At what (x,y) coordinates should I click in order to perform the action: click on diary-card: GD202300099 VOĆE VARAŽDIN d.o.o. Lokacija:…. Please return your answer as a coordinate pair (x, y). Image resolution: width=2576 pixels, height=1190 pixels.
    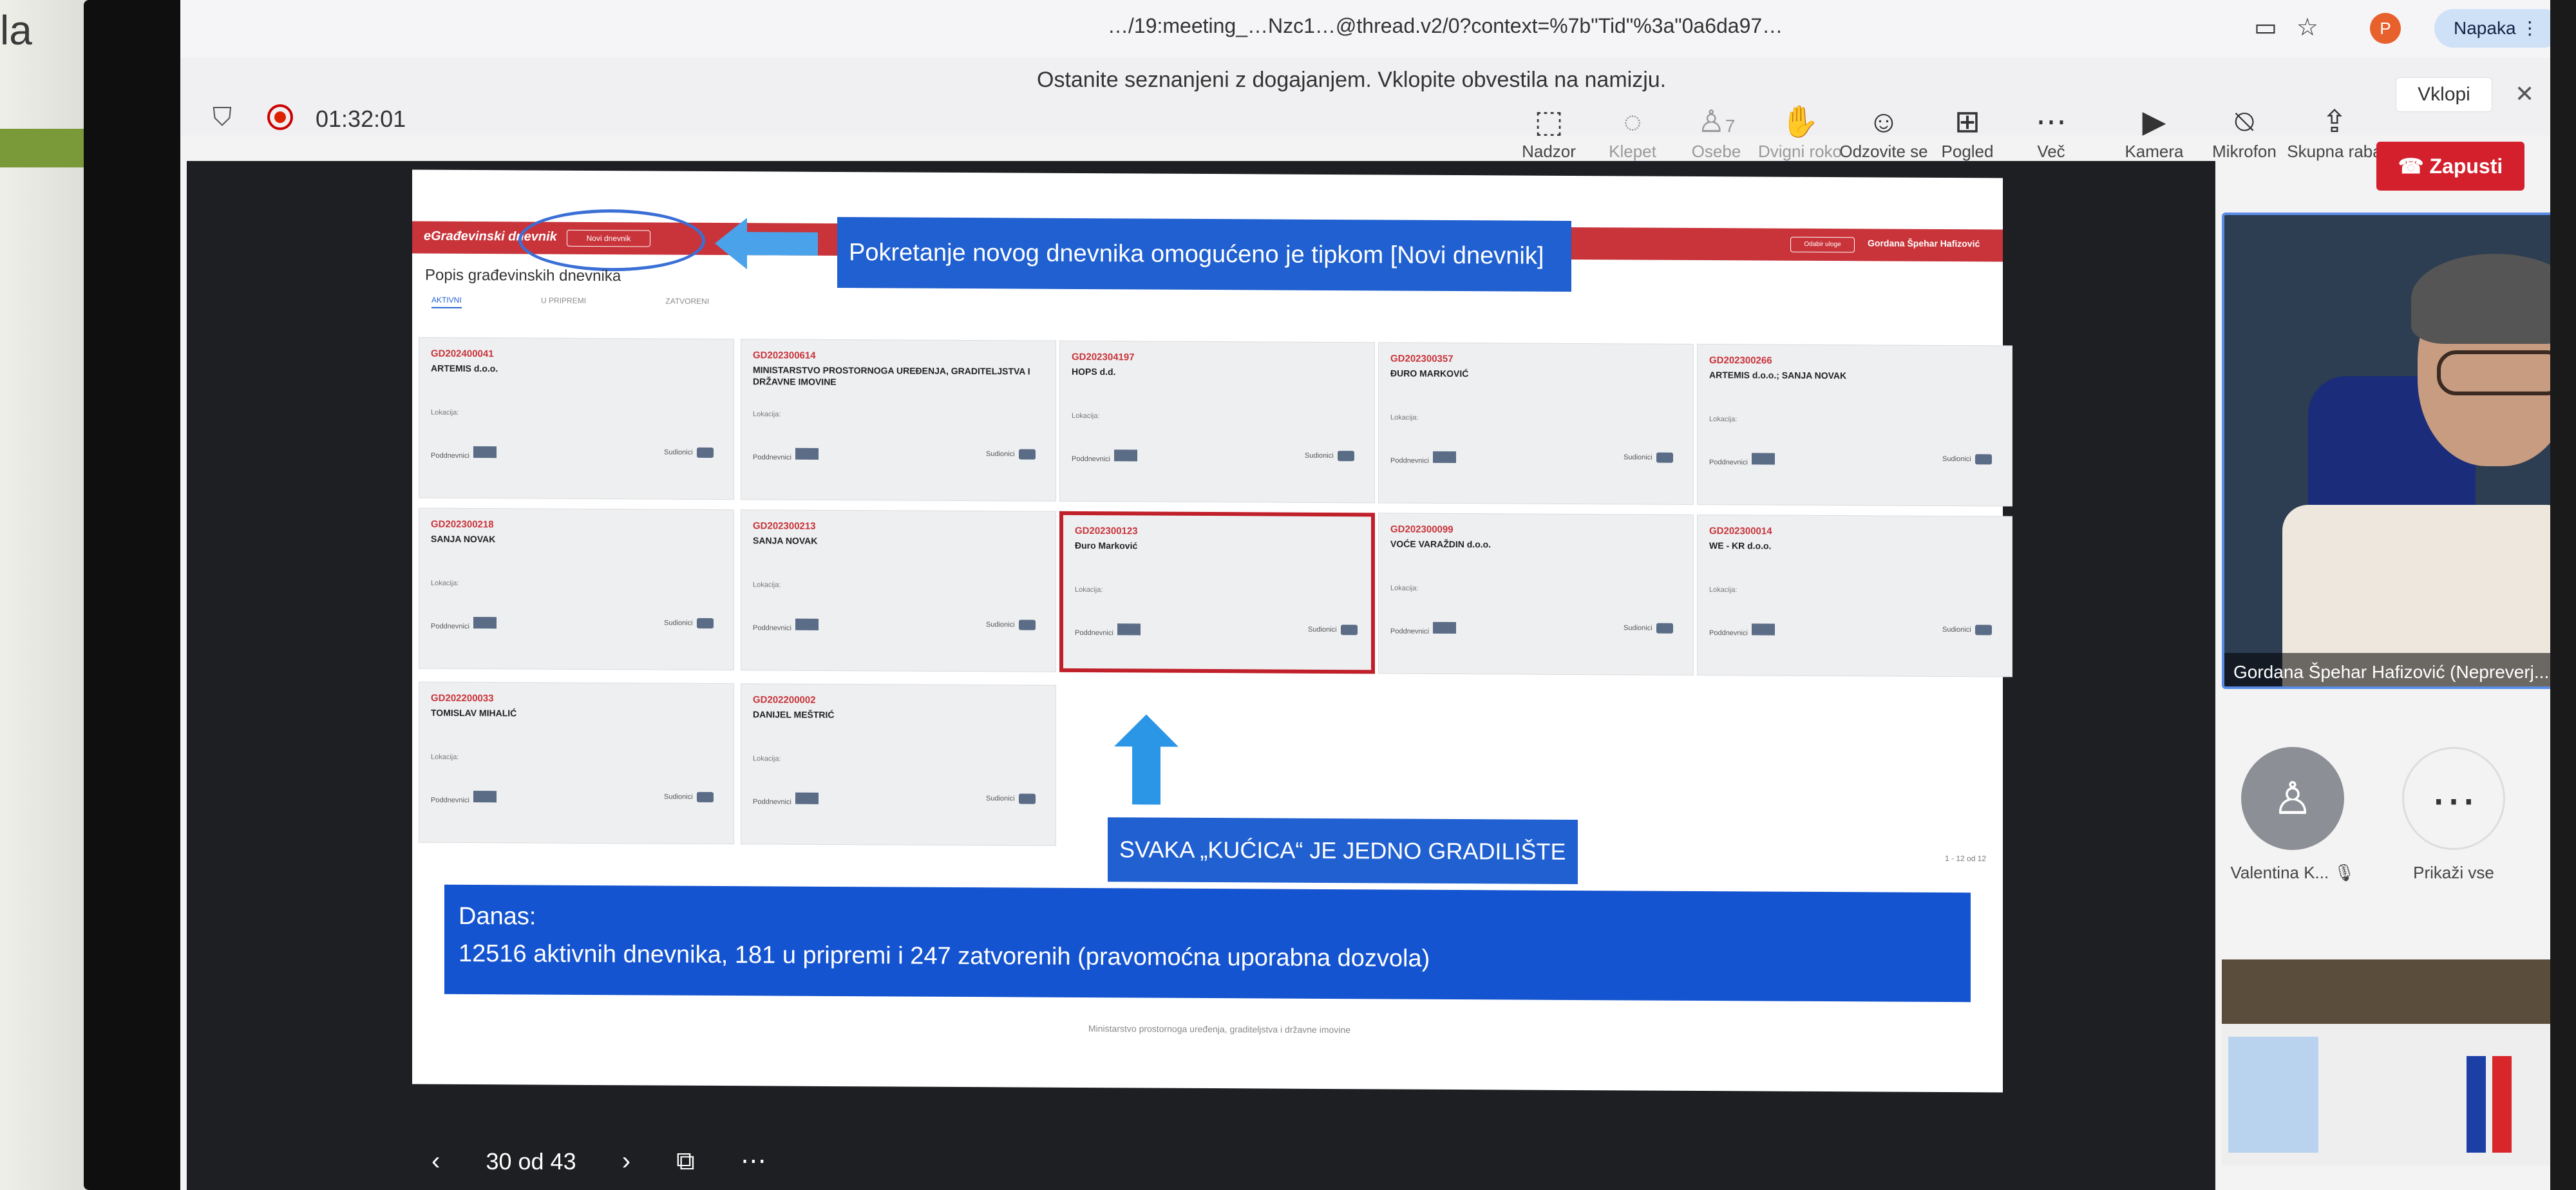
    Looking at the image, I should click on (1536, 594).